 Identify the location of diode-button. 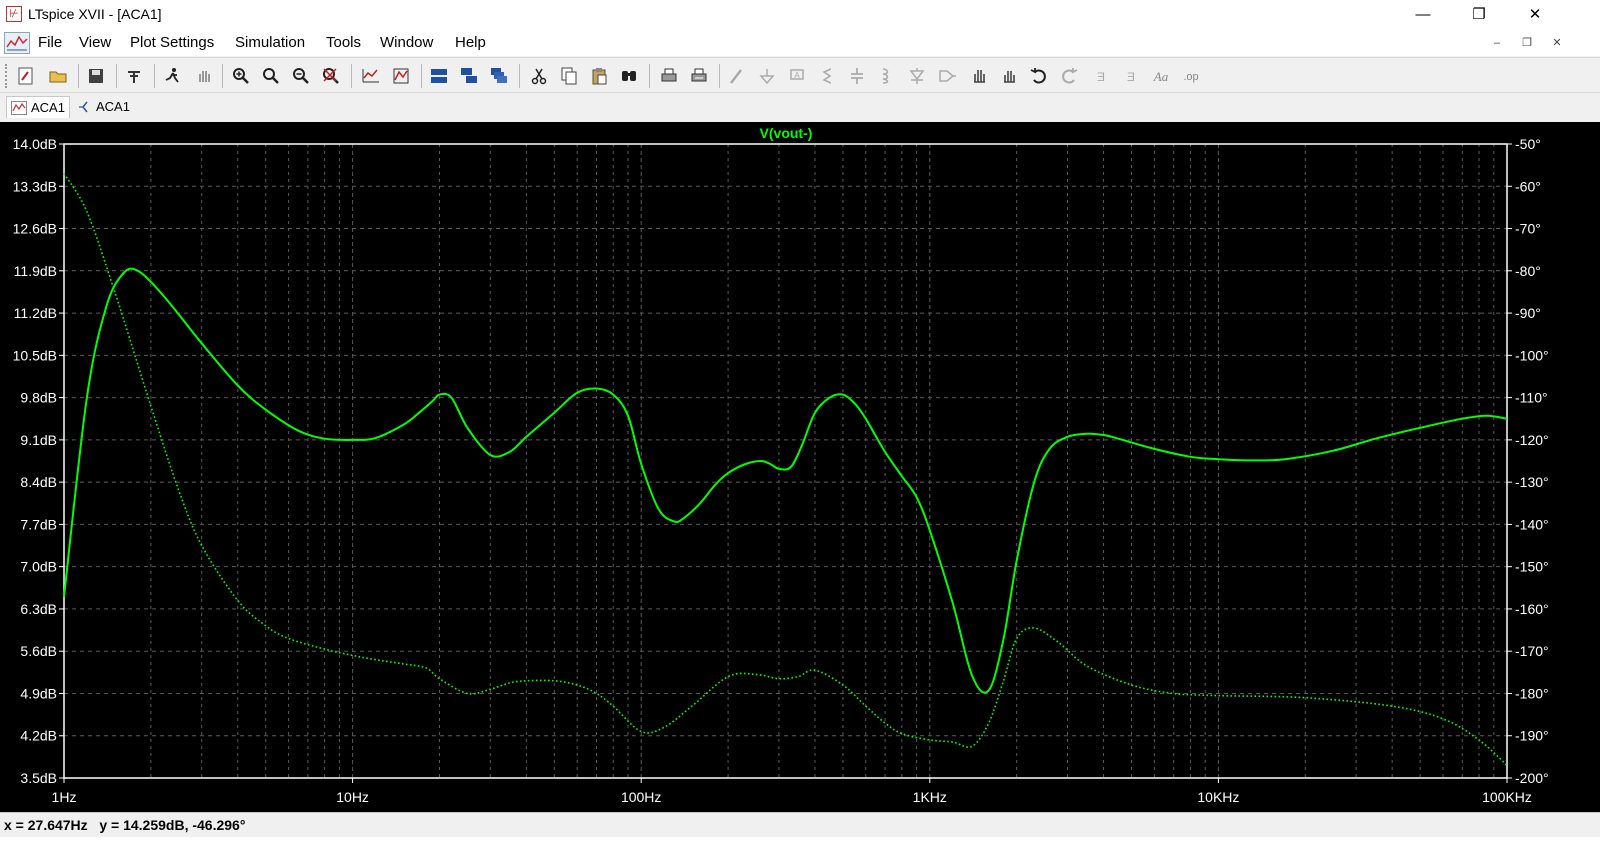
(917, 76).